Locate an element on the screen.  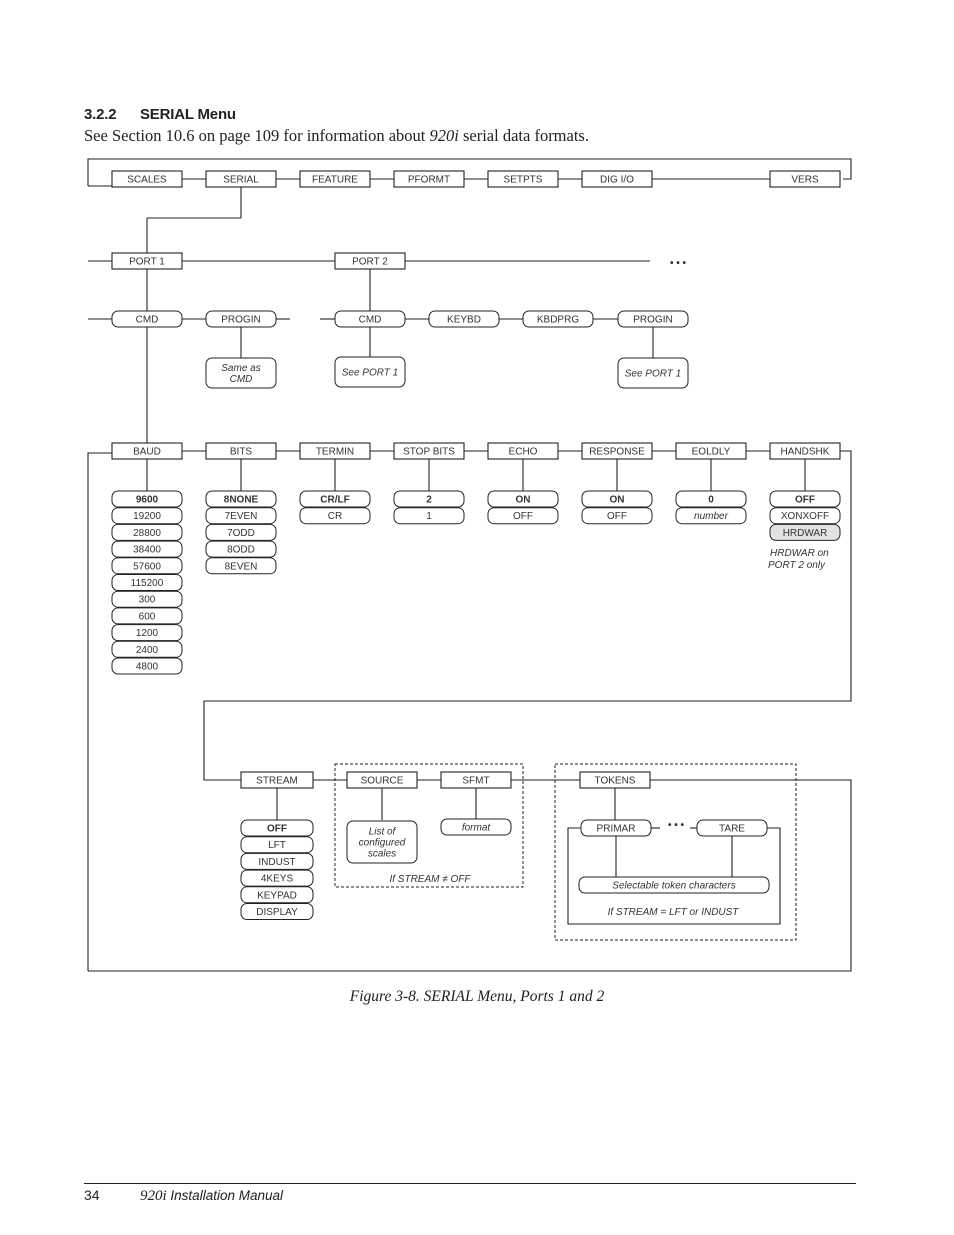
tokens-ellipsis: • • • is located at coordinates (676, 825).